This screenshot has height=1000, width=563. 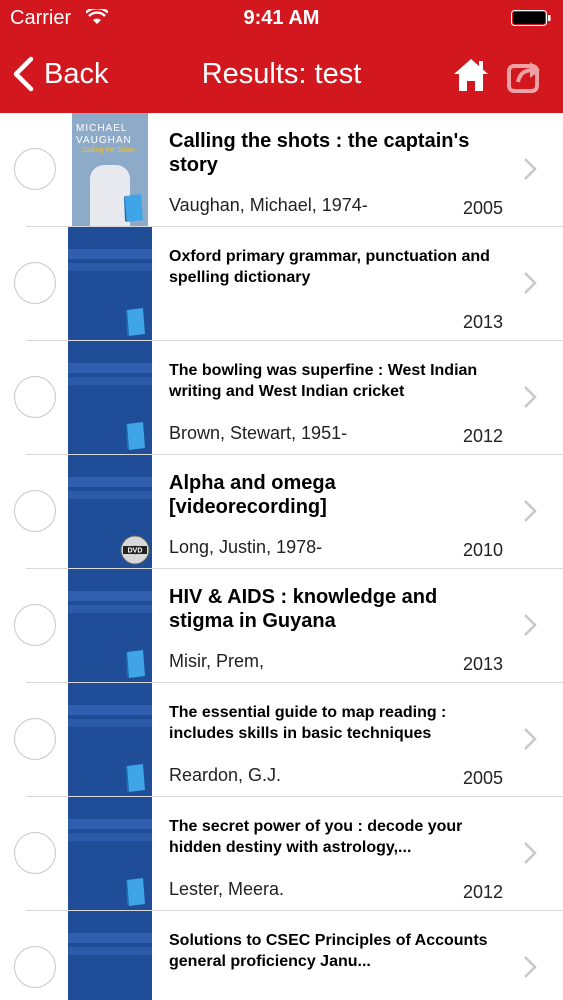 What do you see at coordinates (246, 547) in the screenshot?
I see `result-author: Long, Justin, 1978-` at bounding box center [246, 547].